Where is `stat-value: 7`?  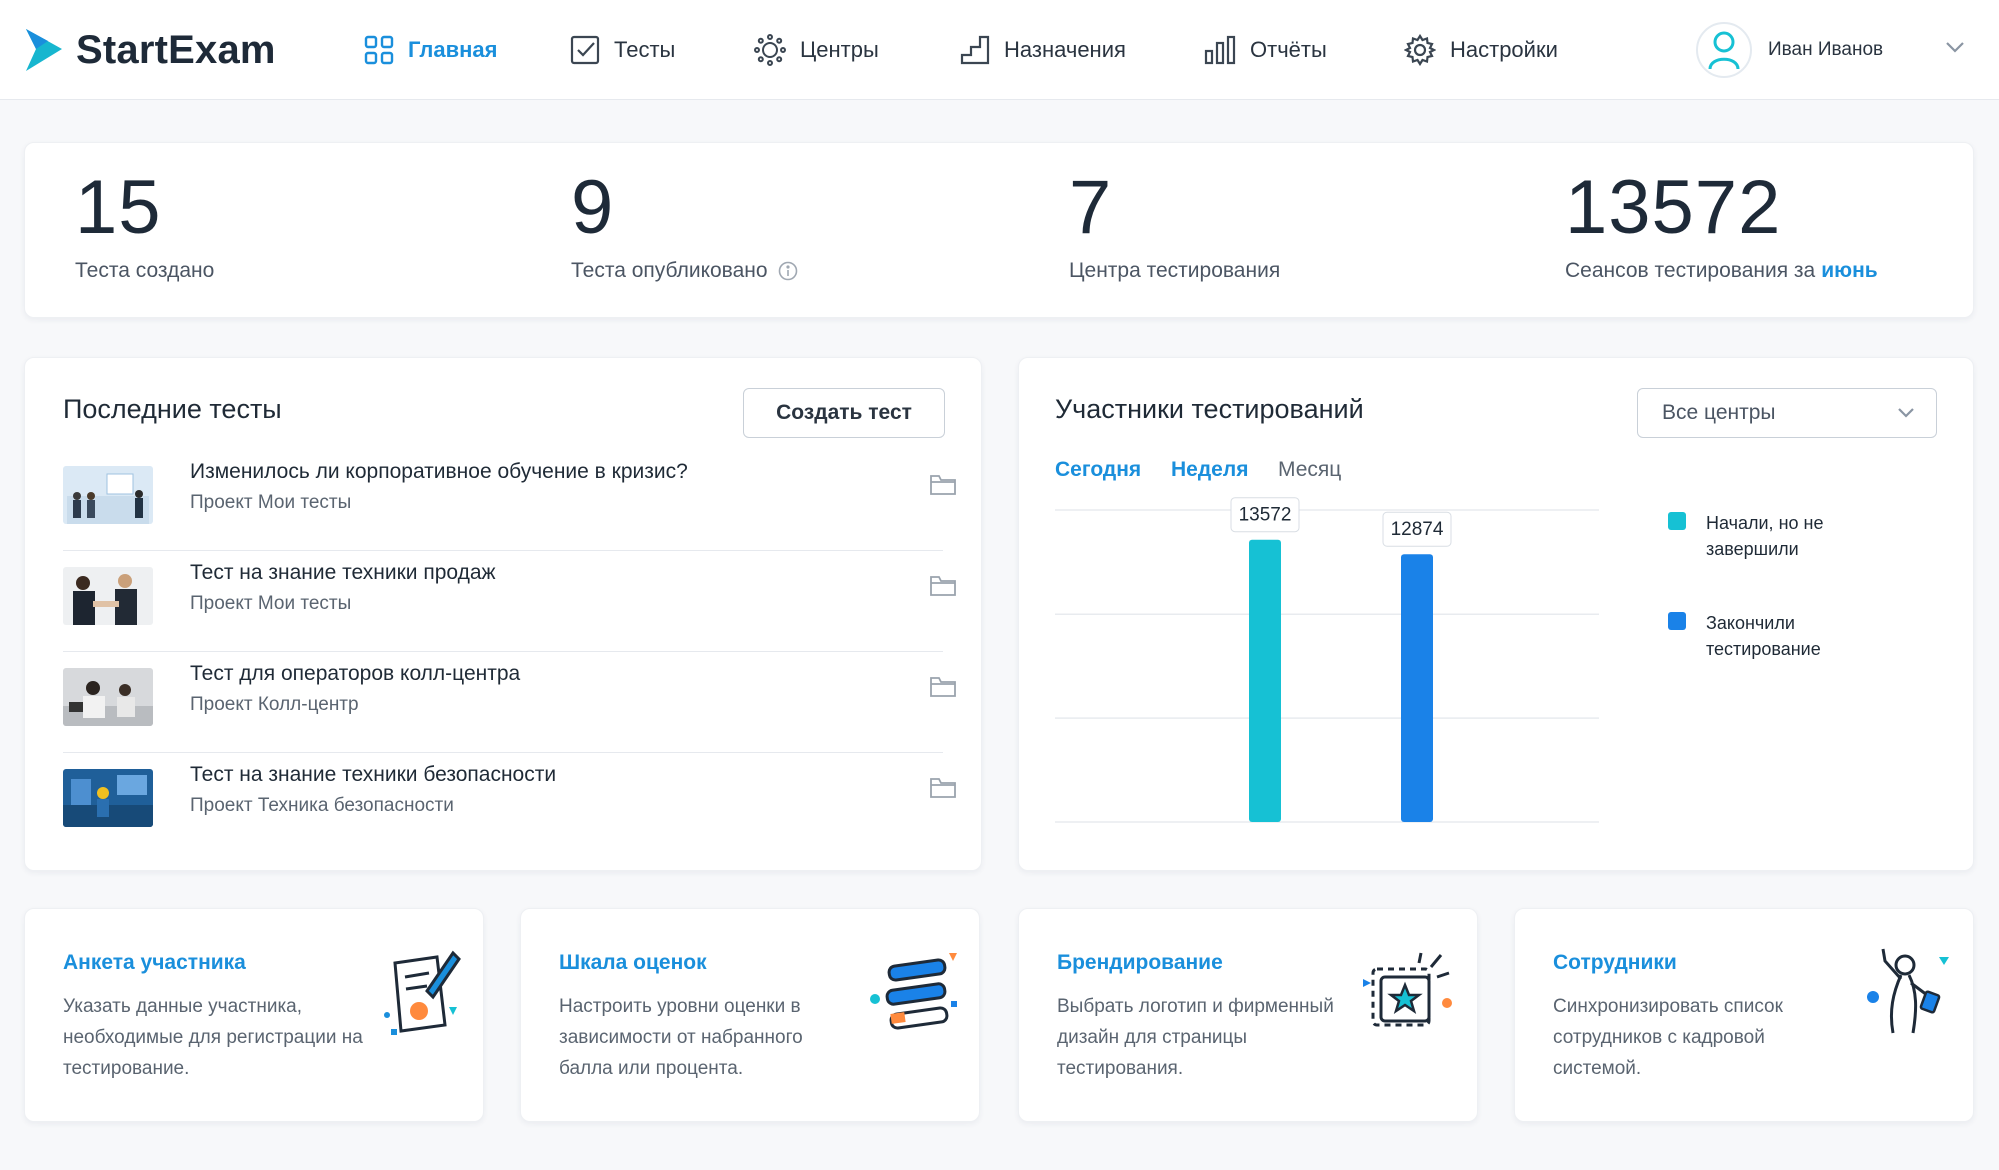 stat-value: 7 is located at coordinates (1091, 207).